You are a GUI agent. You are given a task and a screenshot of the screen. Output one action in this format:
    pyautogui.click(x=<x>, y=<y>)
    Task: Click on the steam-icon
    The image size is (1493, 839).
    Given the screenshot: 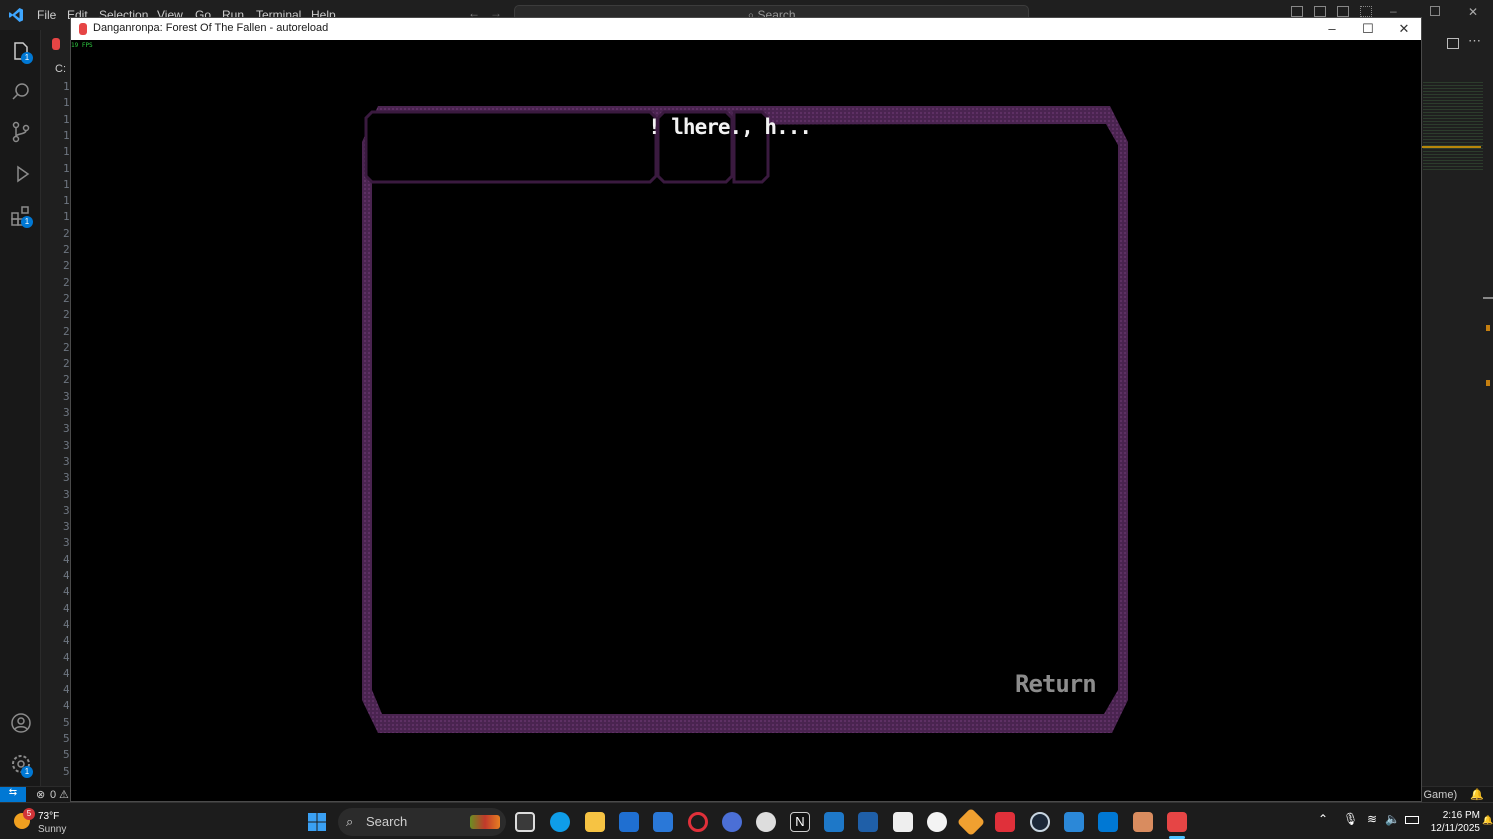 What is the action you would take?
    pyautogui.click(x=1040, y=822)
    